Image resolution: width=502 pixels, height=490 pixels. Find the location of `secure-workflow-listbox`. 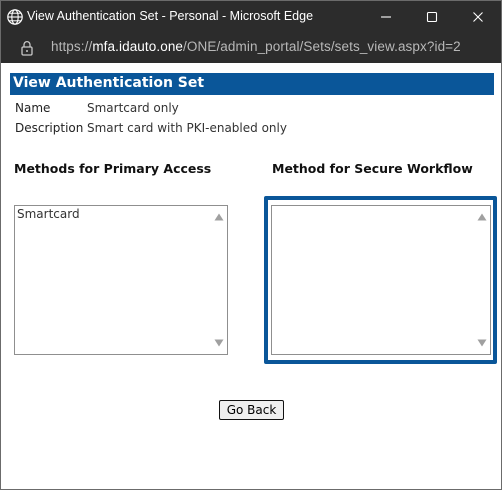

secure-workflow-listbox is located at coordinates (381, 280).